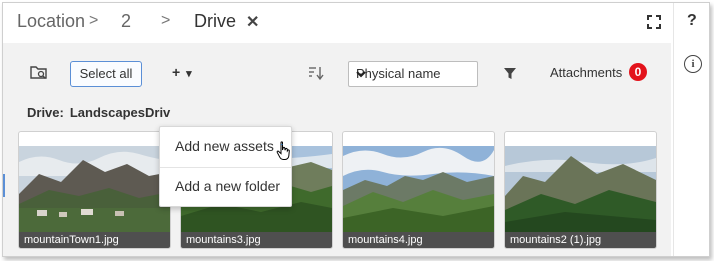 This screenshot has width=714, height=261. What do you see at coordinates (225, 146) in the screenshot?
I see `menu-item-add-new-assets: Add new assets` at bounding box center [225, 146].